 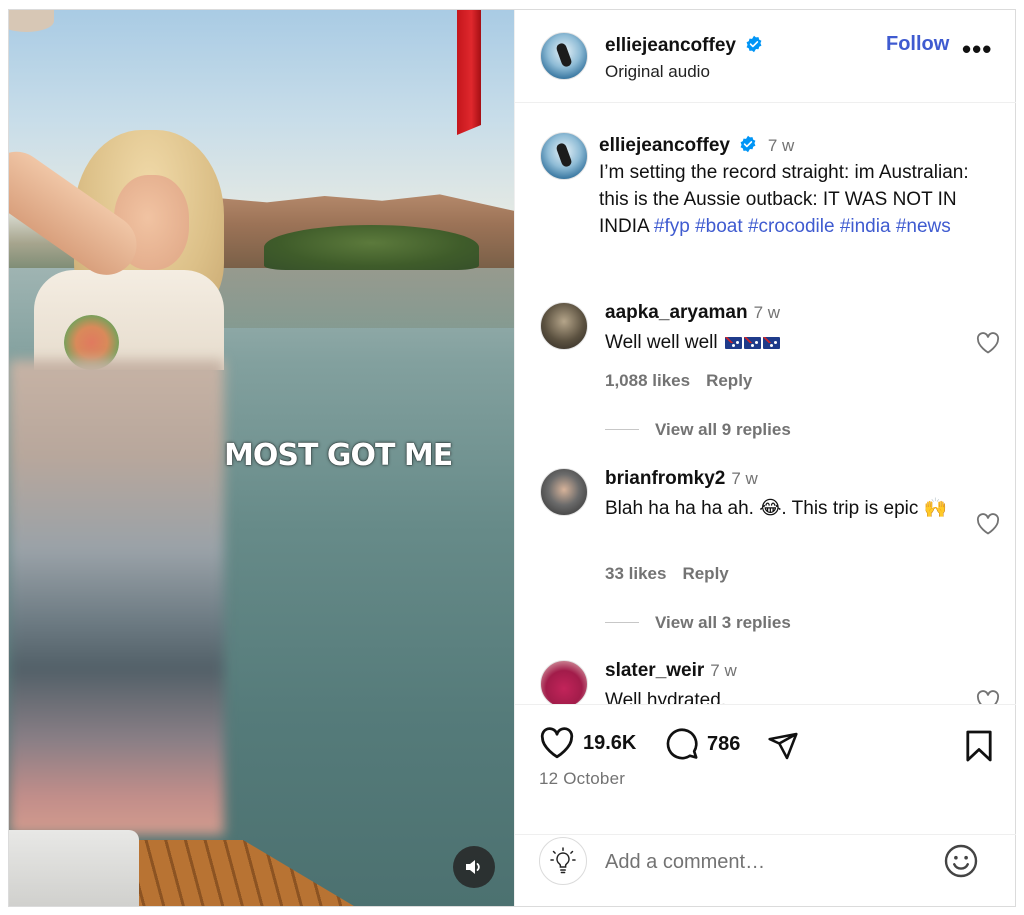 I want to click on hashtag-link: #fyp, so click(x=672, y=226).